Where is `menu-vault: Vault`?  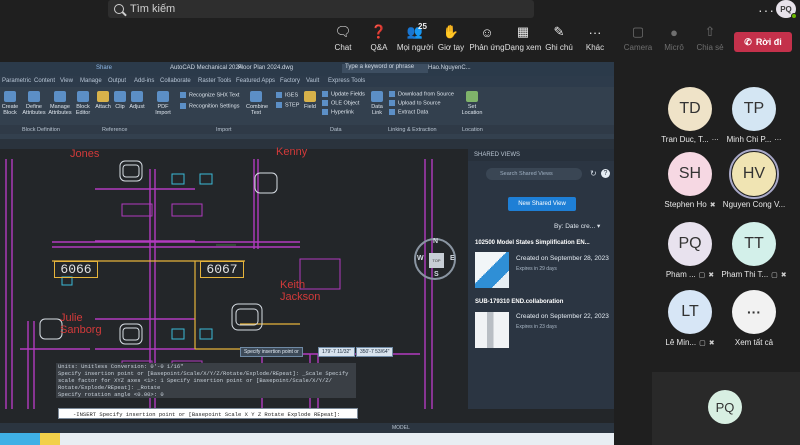
menu-vault: Vault is located at coordinates (312, 81).